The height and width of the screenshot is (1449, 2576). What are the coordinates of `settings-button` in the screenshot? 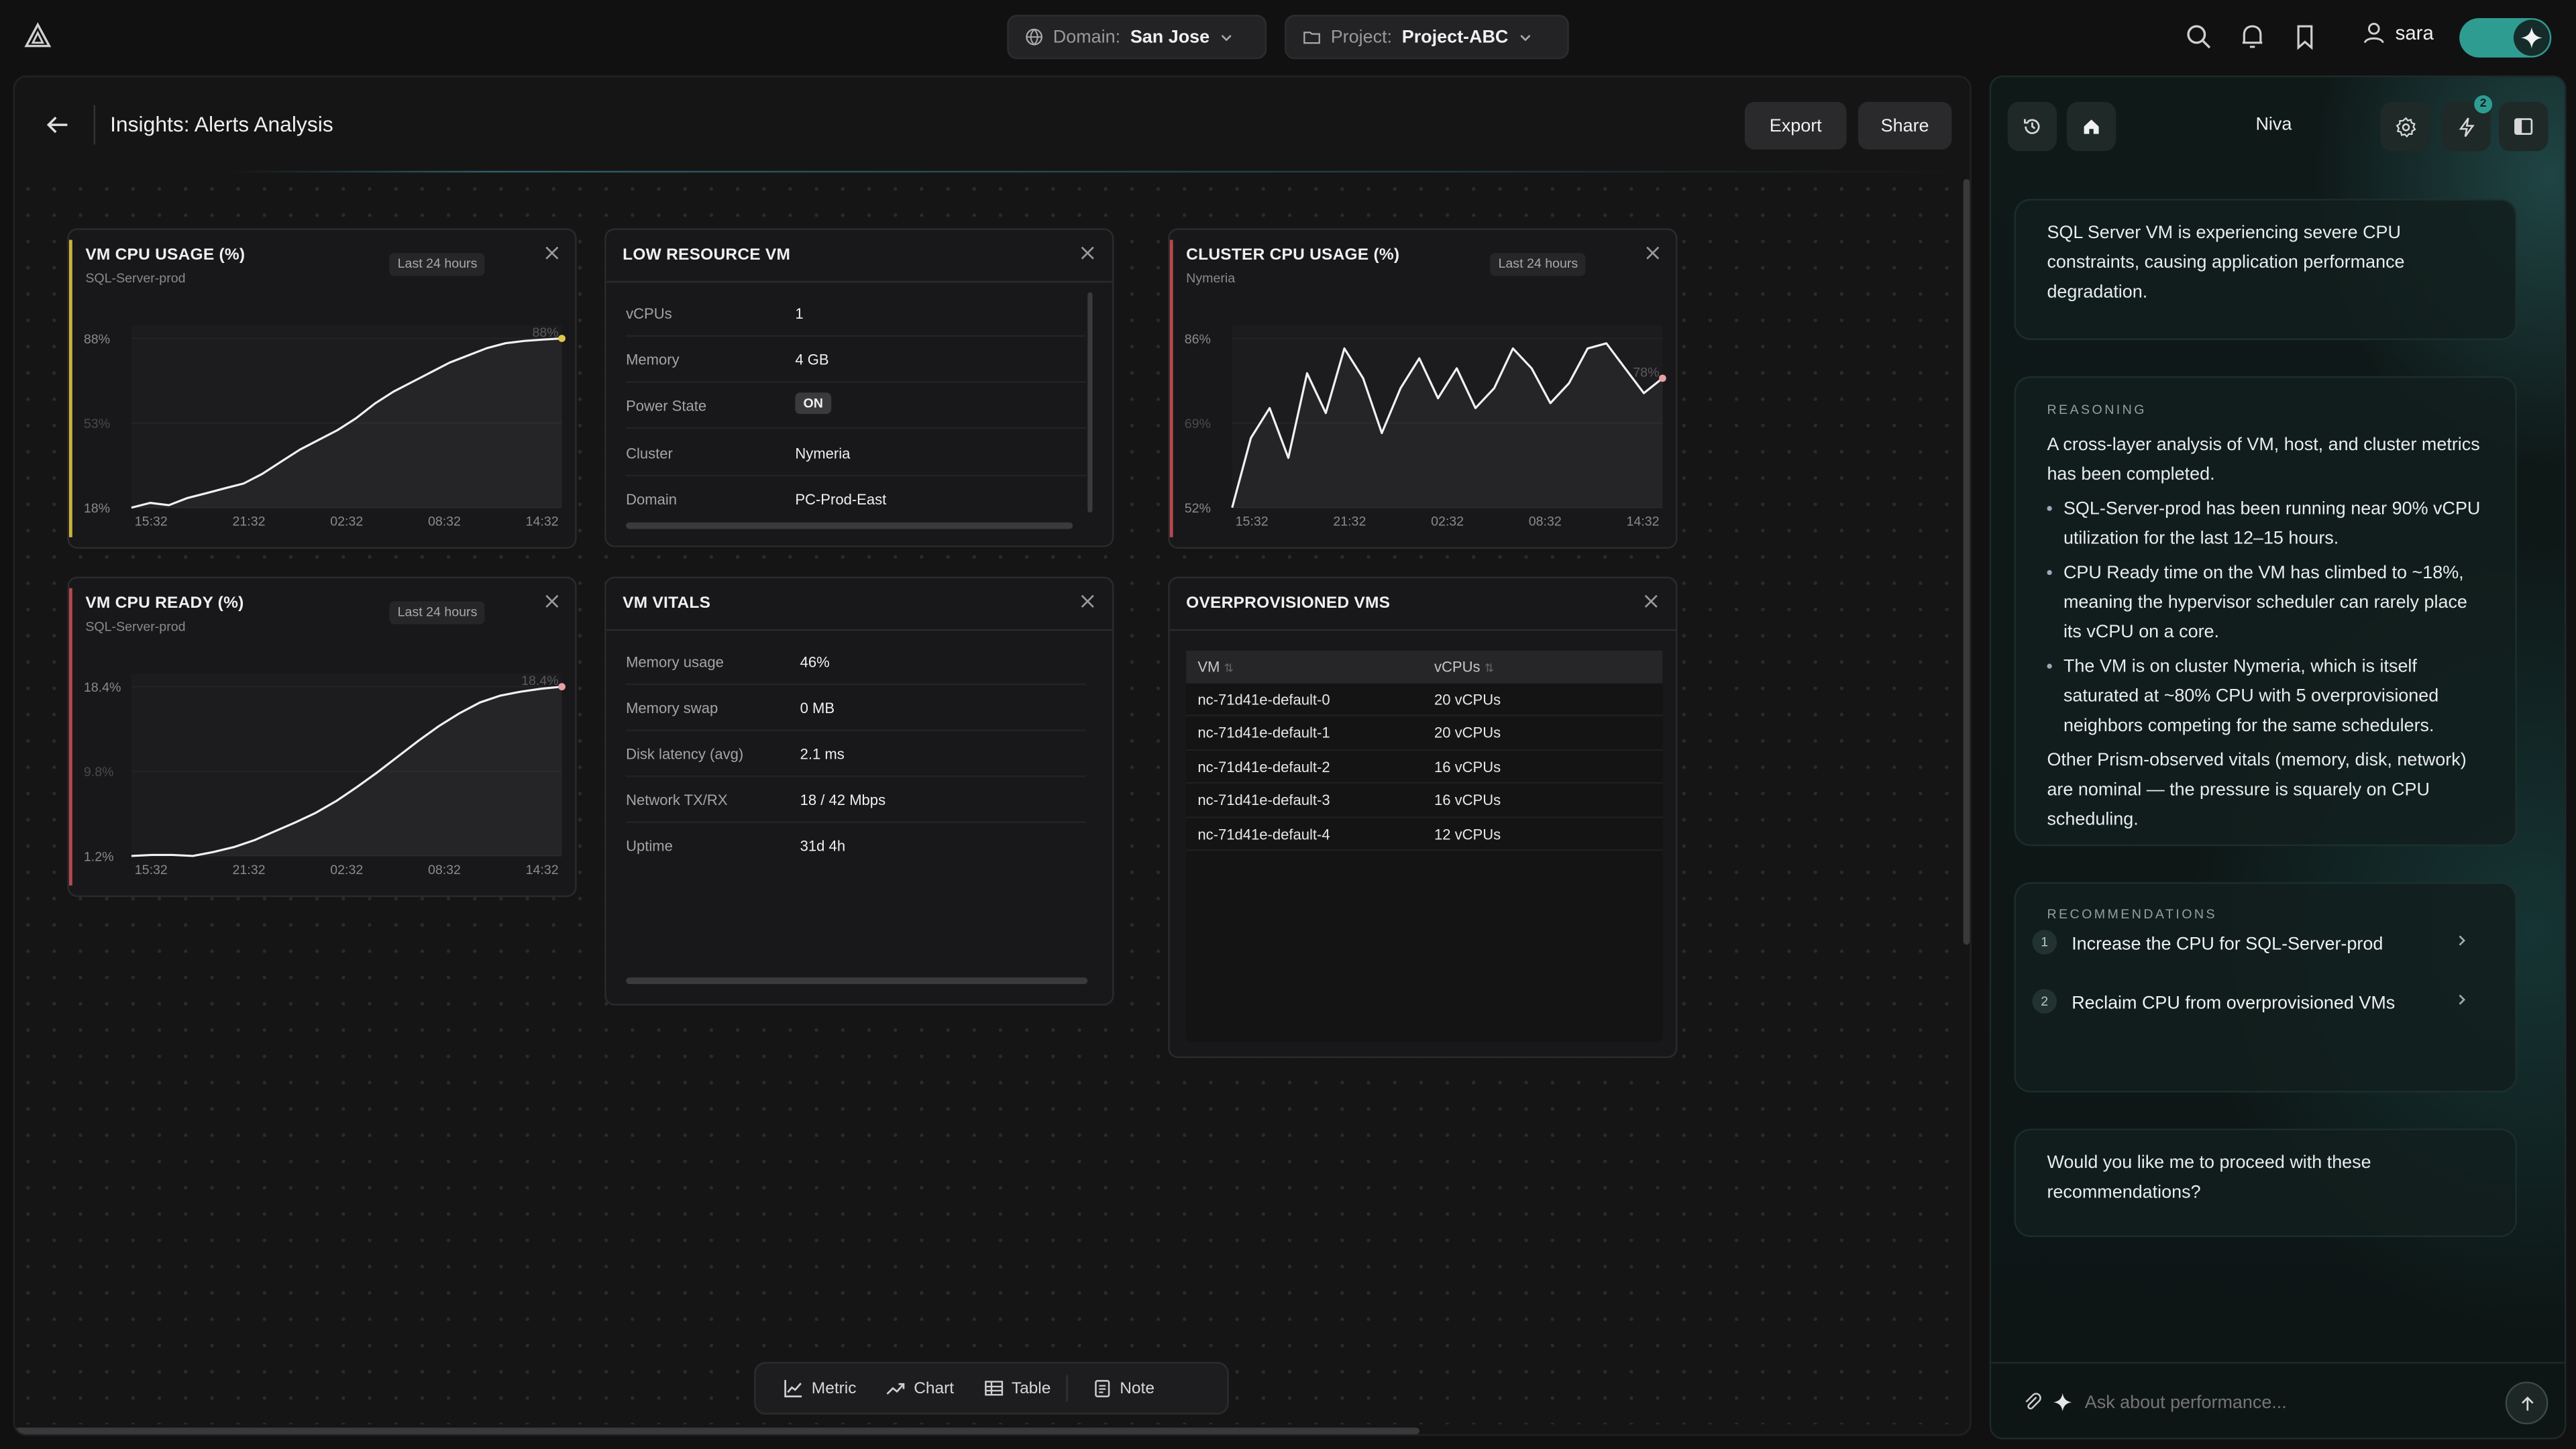 It's located at (2405, 126).